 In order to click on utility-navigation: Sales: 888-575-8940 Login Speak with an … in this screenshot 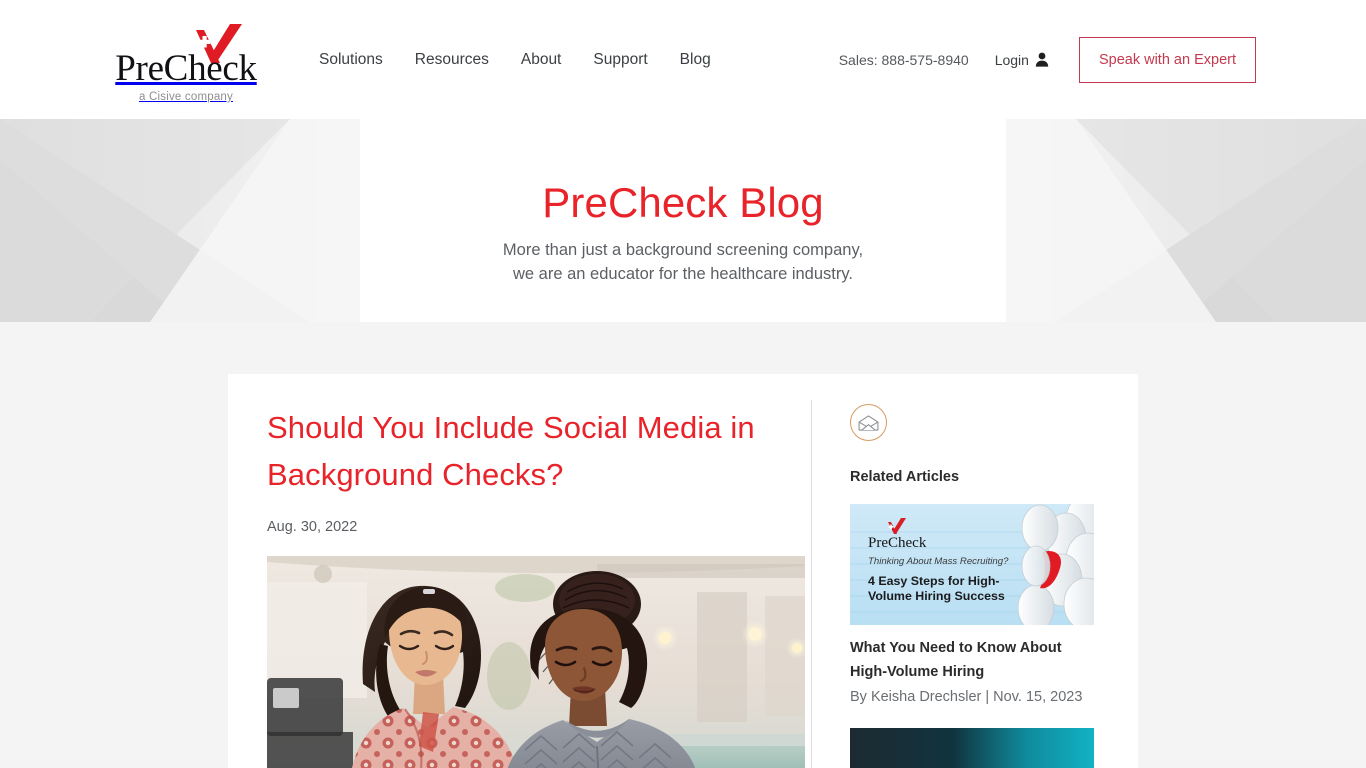, I will do `click(1047, 59)`.